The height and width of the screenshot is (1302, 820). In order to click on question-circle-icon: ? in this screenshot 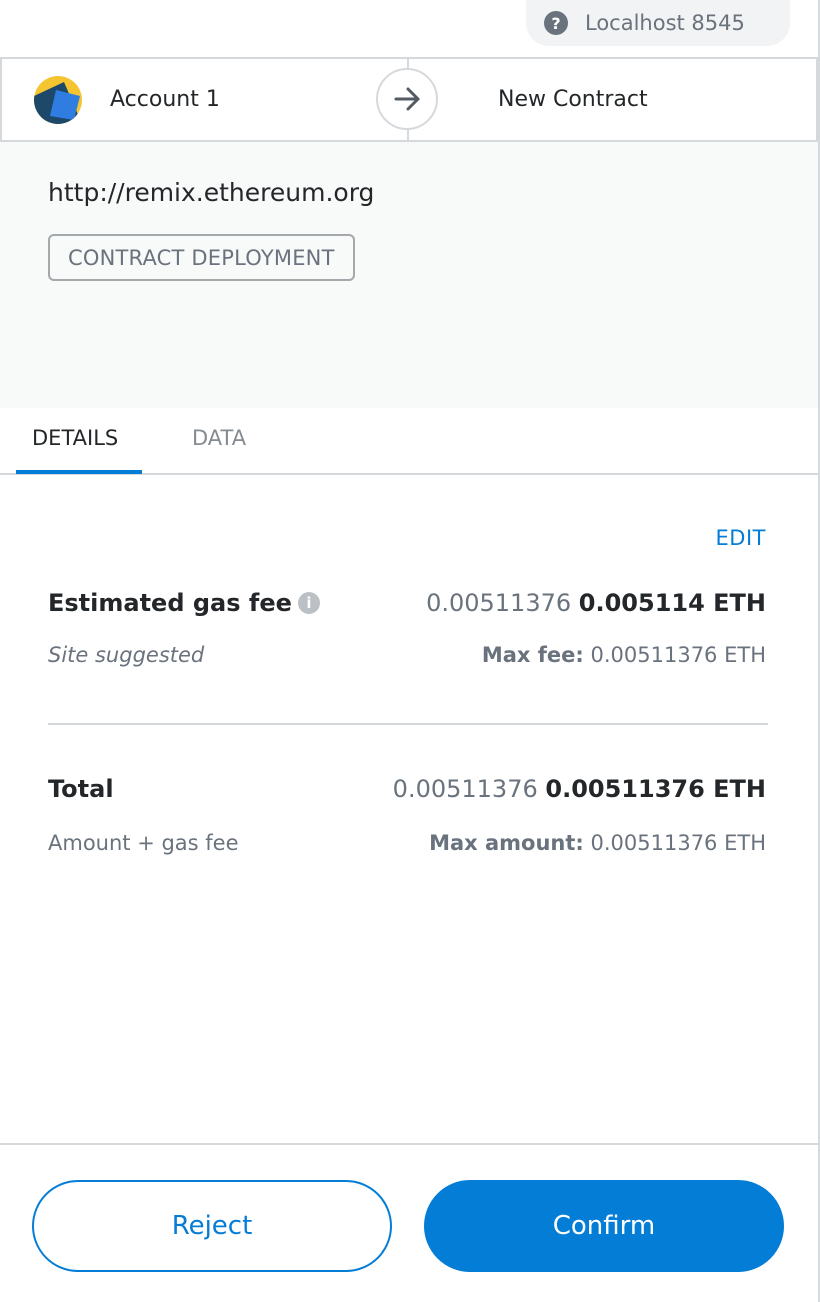, I will do `click(556, 23)`.